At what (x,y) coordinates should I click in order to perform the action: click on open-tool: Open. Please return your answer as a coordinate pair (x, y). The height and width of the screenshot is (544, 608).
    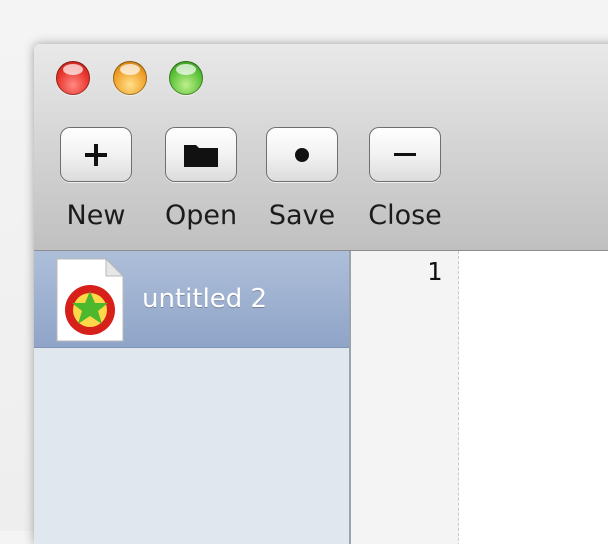
    Looking at the image, I should click on (201, 179).